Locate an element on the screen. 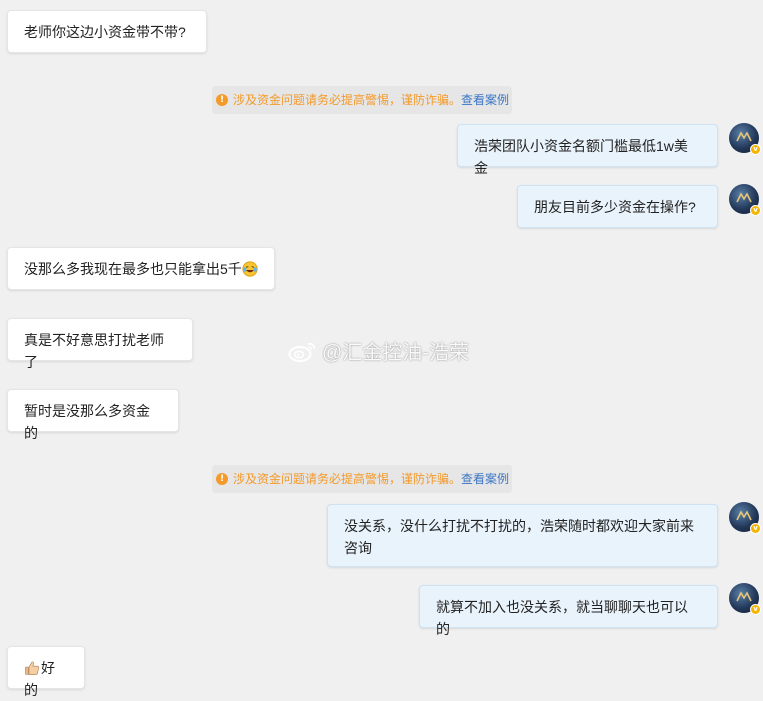  thumbs-up-emoji-icon is located at coordinates (32, 668).